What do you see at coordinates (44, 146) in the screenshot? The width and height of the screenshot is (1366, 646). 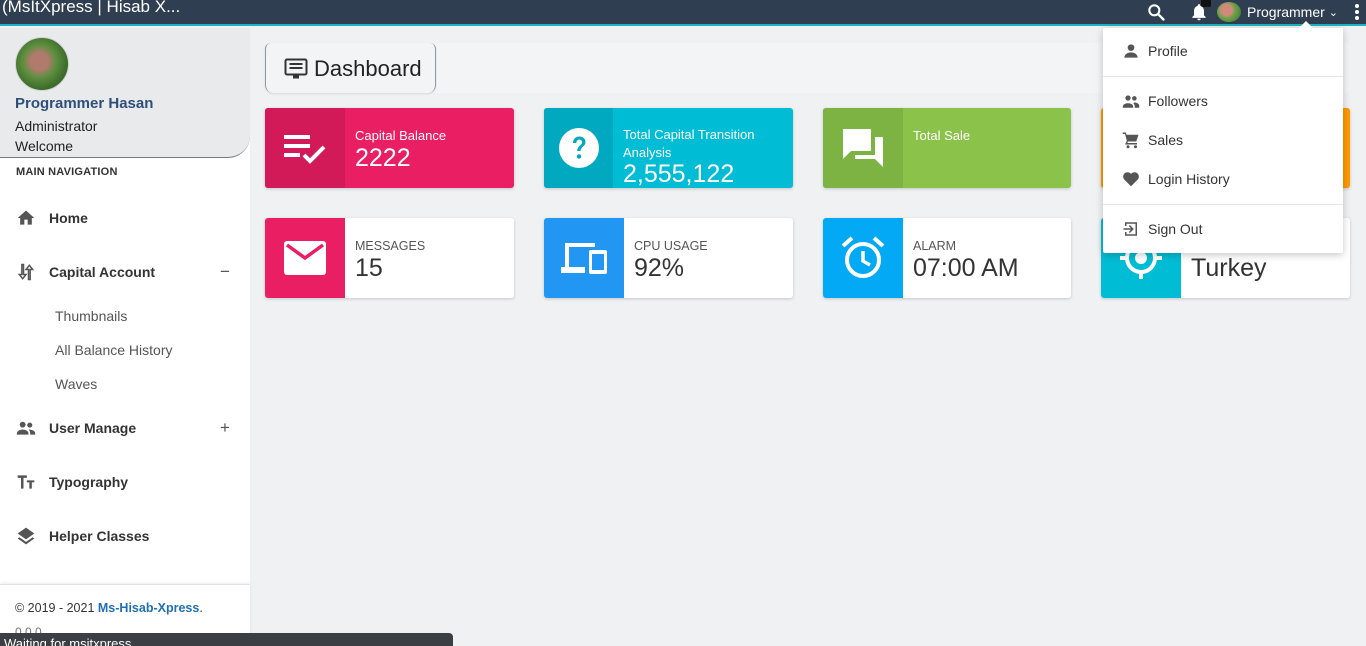 I see `user-greeting: Welcome` at bounding box center [44, 146].